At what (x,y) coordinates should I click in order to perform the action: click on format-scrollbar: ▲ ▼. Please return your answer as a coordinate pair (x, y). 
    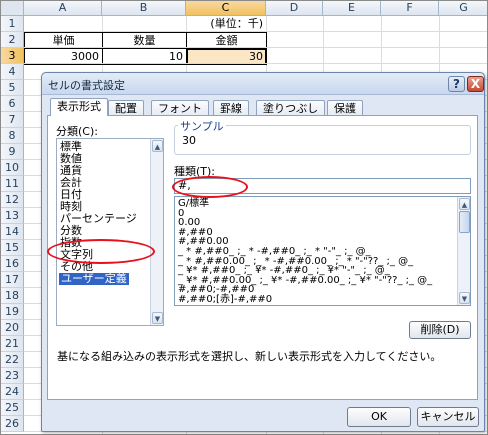
    Looking at the image, I should click on (463, 251).